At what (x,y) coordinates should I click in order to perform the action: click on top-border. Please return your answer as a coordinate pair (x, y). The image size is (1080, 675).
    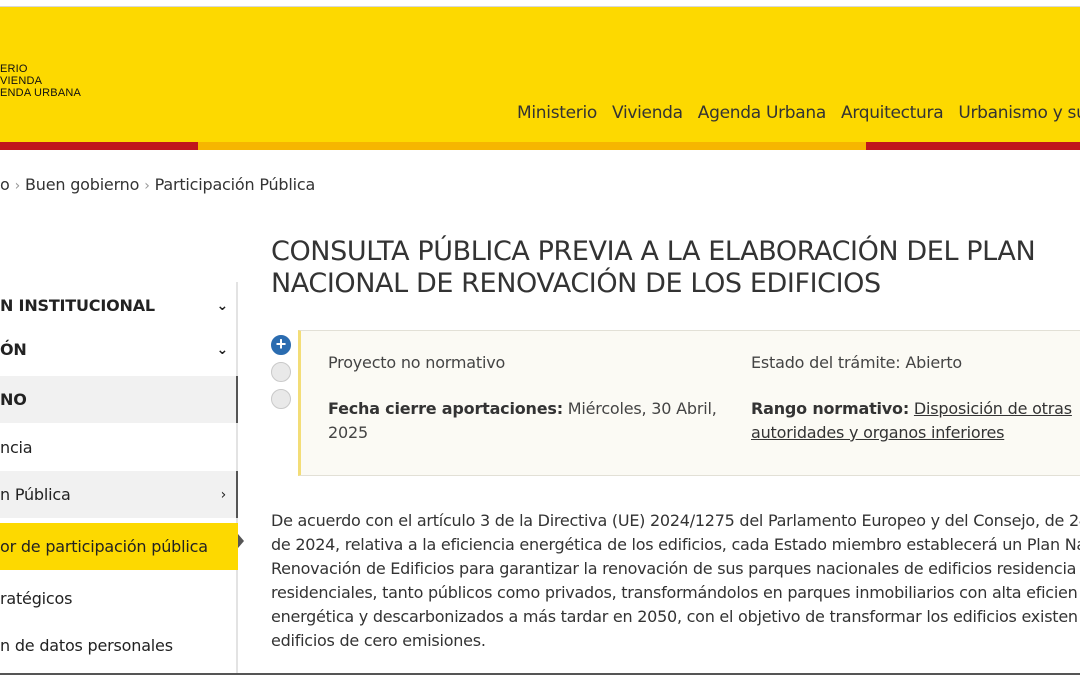
    Looking at the image, I should click on (540, 3).